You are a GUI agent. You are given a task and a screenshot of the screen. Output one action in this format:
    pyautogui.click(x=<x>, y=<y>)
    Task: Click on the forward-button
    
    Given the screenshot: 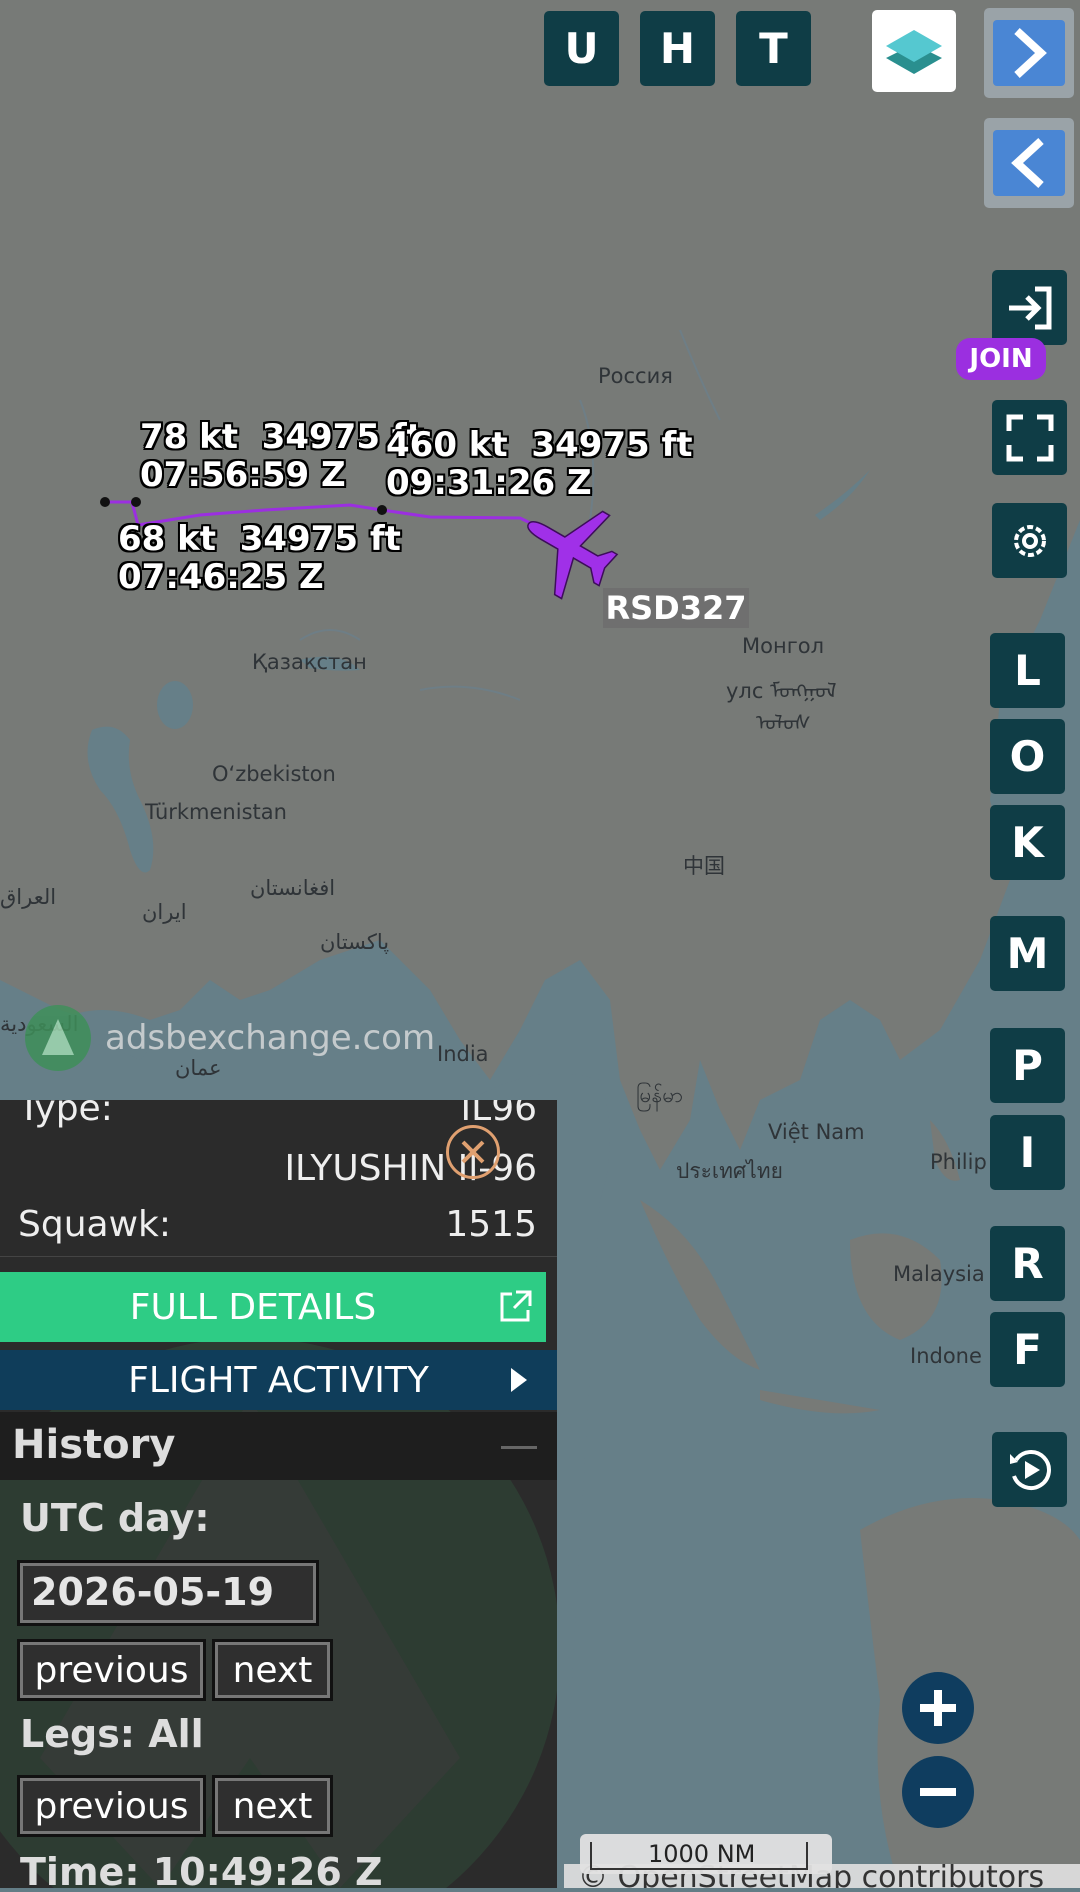 What is the action you would take?
    pyautogui.click(x=1029, y=53)
    